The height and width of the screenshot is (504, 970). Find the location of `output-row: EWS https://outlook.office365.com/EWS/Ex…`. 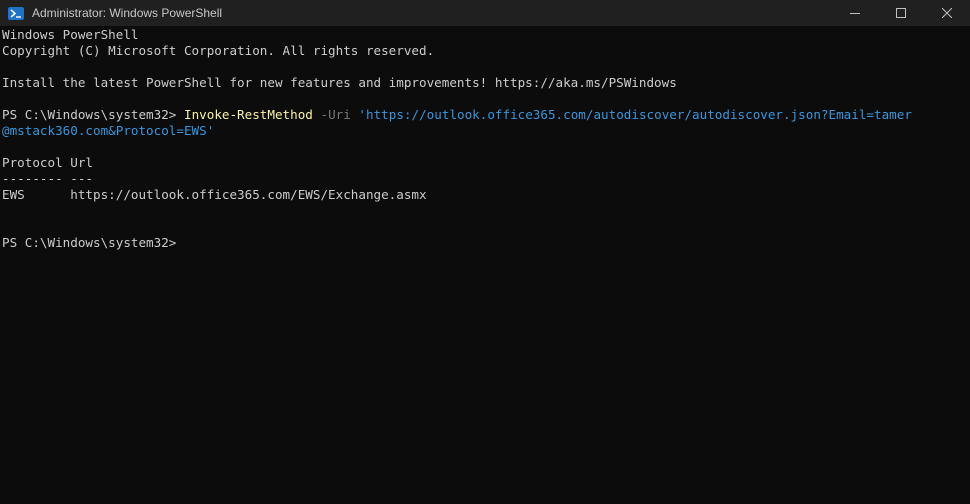

output-row: EWS https://outlook.office365.com/EWS/Ex… is located at coordinates (214, 194).